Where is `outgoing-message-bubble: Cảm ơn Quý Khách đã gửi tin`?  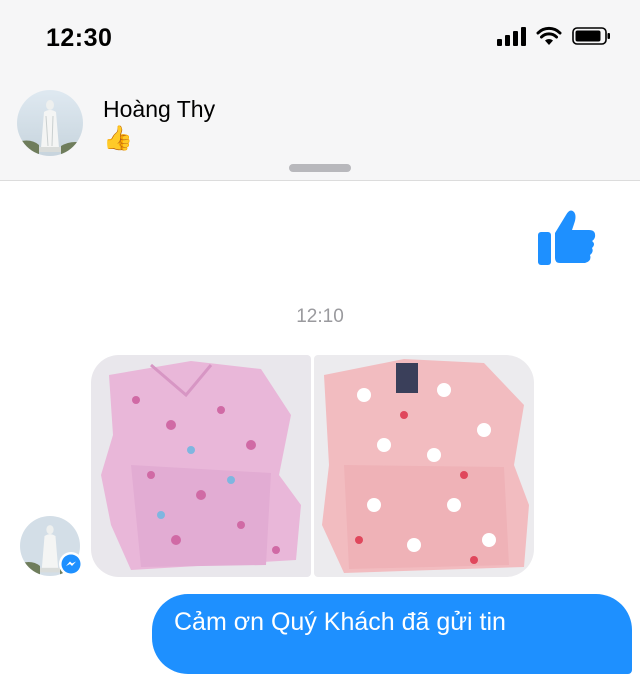 outgoing-message-bubble: Cảm ơn Quý Khách đã gửi tin is located at coordinates (392, 634).